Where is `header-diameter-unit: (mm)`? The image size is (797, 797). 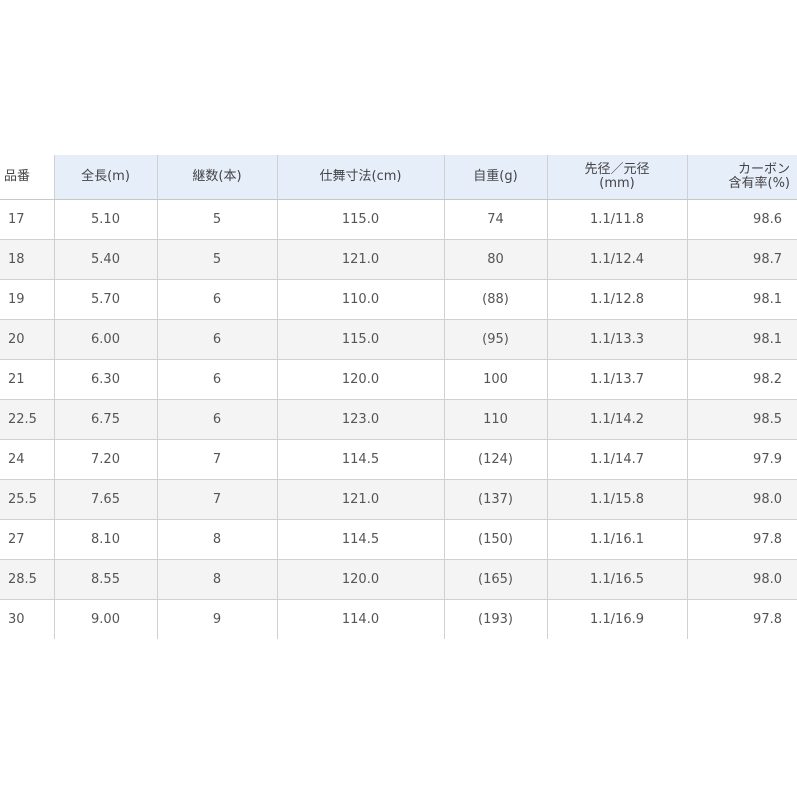 header-diameter-unit: (mm) is located at coordinates (617, 183).